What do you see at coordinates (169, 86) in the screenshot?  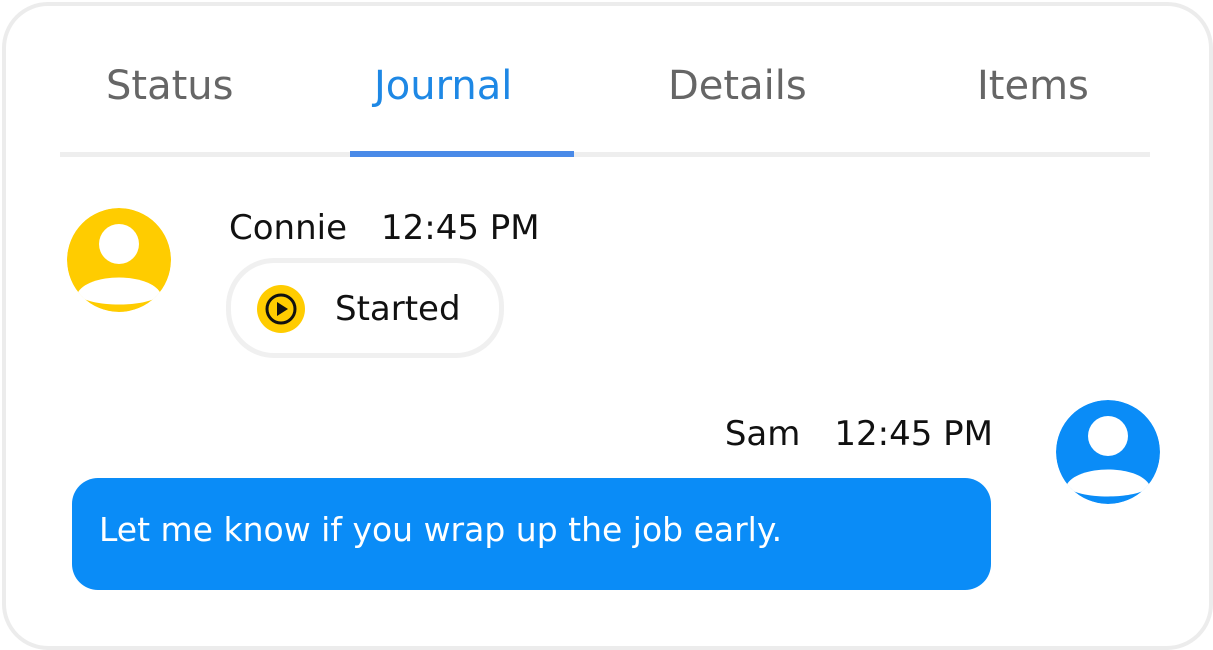 I see `tab-status: Status` at bounding box center [169, 86].